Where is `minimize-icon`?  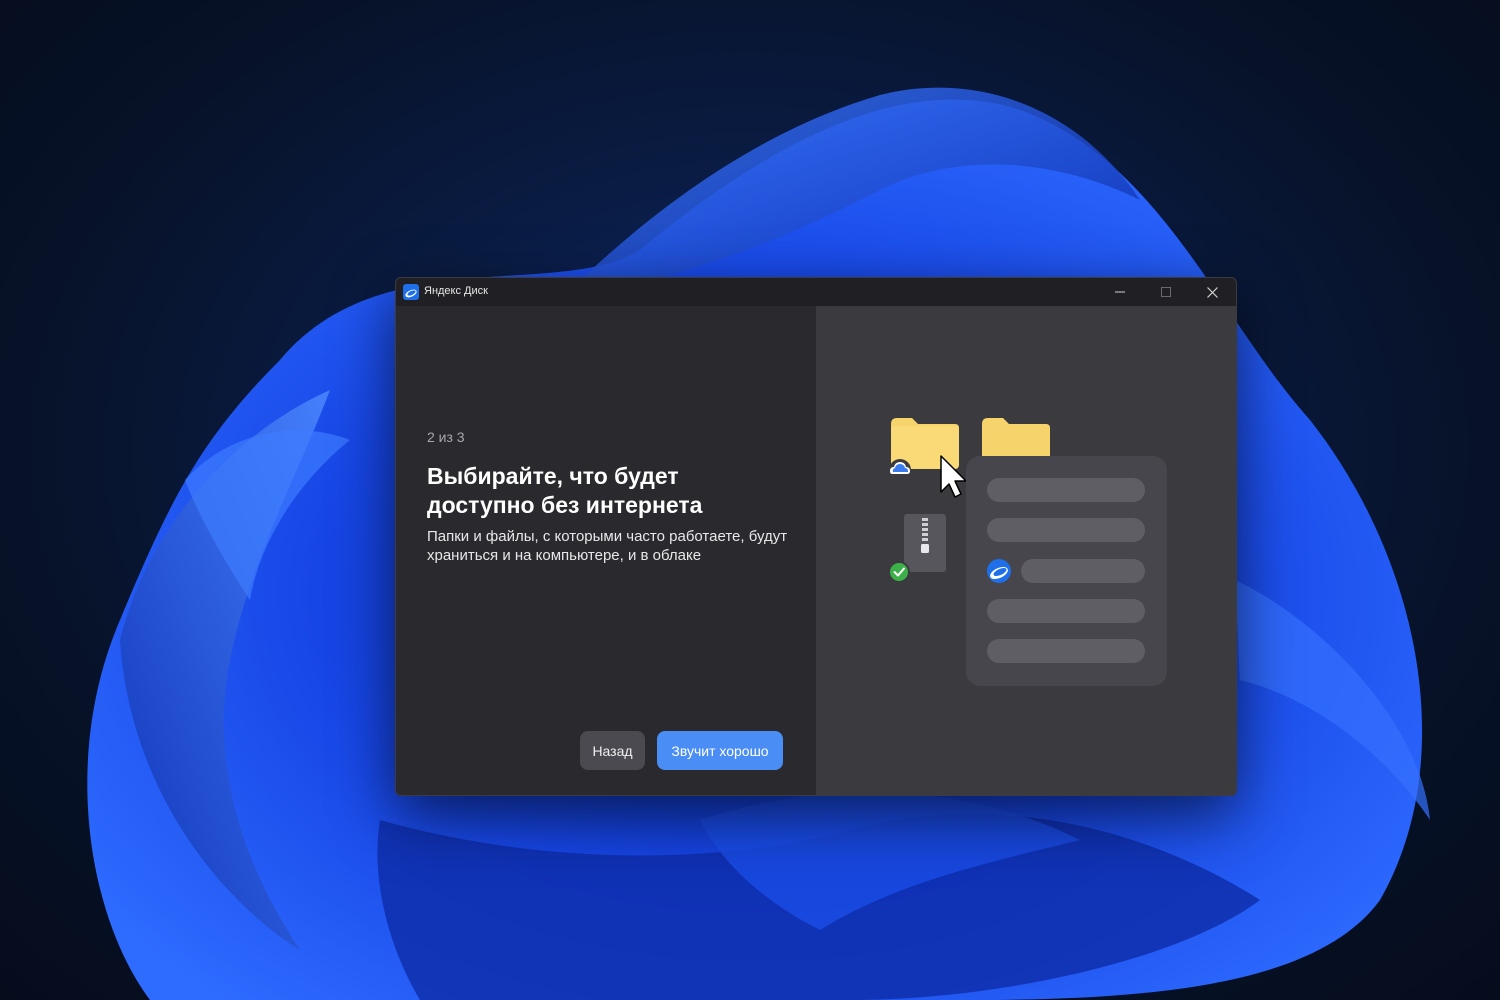 minimize-icon is located at coordinates (1120, 292).